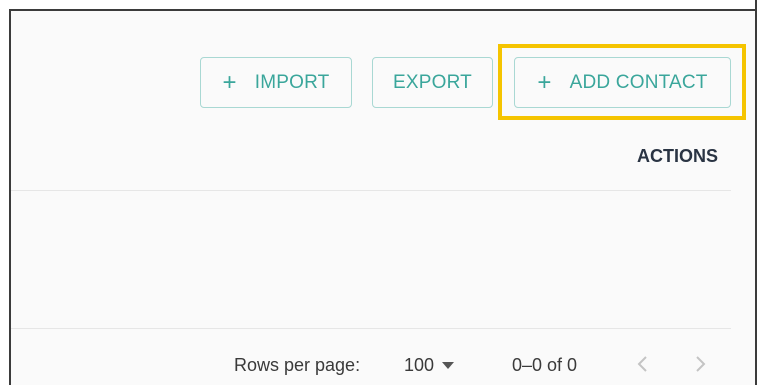 The image size is (767, 385). I want to click on export-button: EXPORT, so click(432, 82).